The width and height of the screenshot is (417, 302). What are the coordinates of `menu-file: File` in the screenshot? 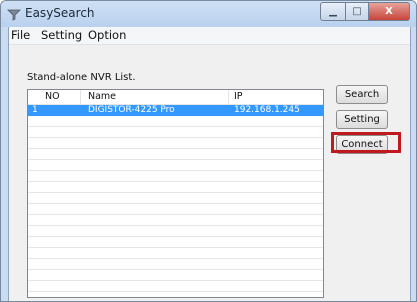 It's located at (20, 35).